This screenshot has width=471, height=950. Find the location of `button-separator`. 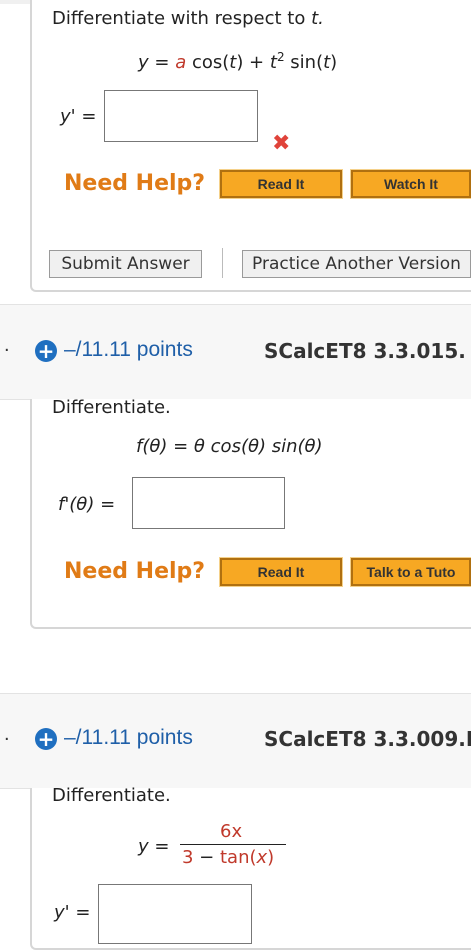

button-separator is located at coordinates (222, 263).